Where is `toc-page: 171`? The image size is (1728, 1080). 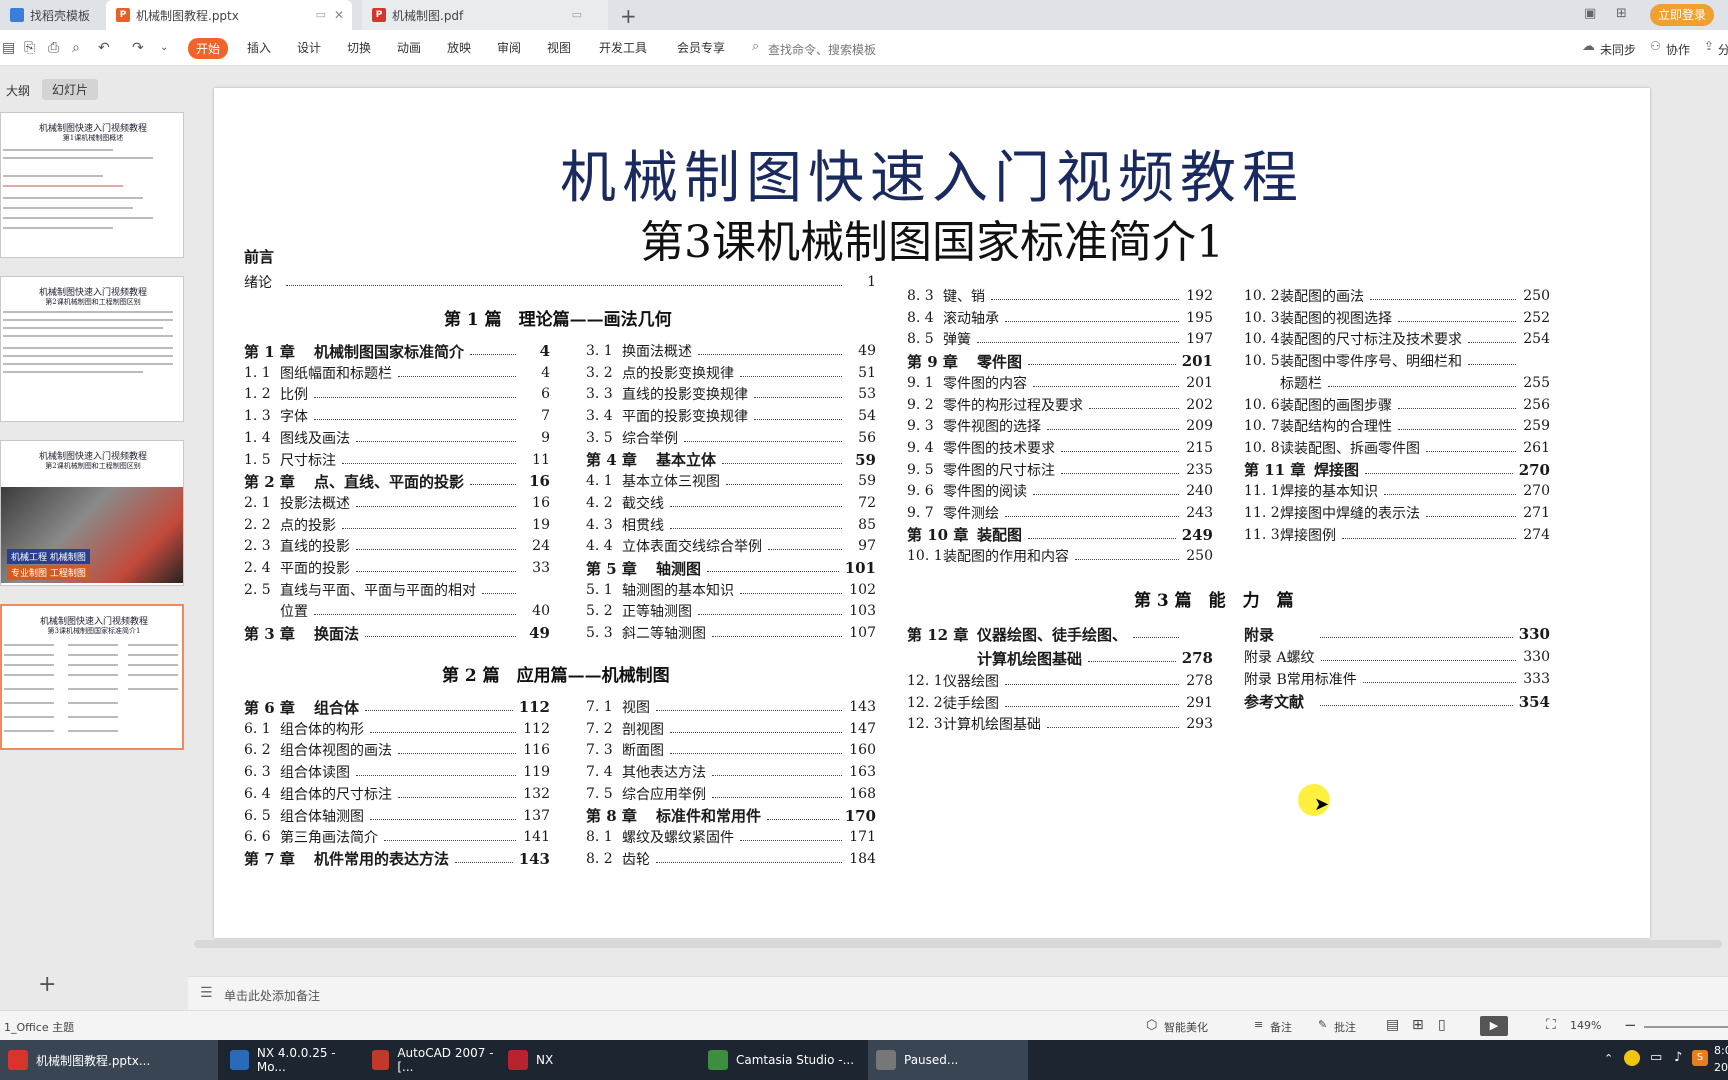
toc-page: 171 is located at coordinates (862, 837).